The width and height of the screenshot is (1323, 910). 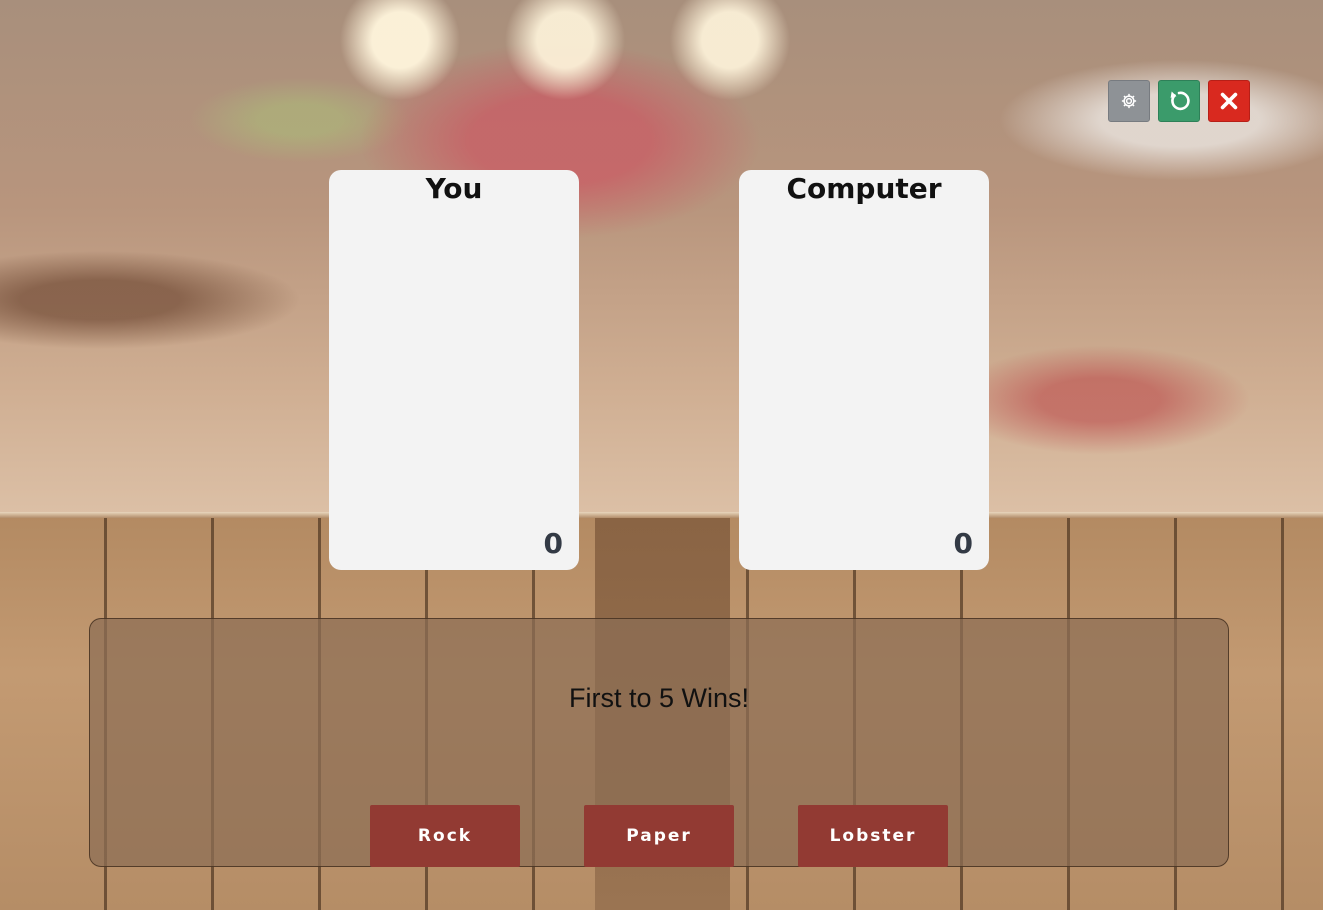 I want to click on computer-card: Computer 0, so click(x=864, y=370).